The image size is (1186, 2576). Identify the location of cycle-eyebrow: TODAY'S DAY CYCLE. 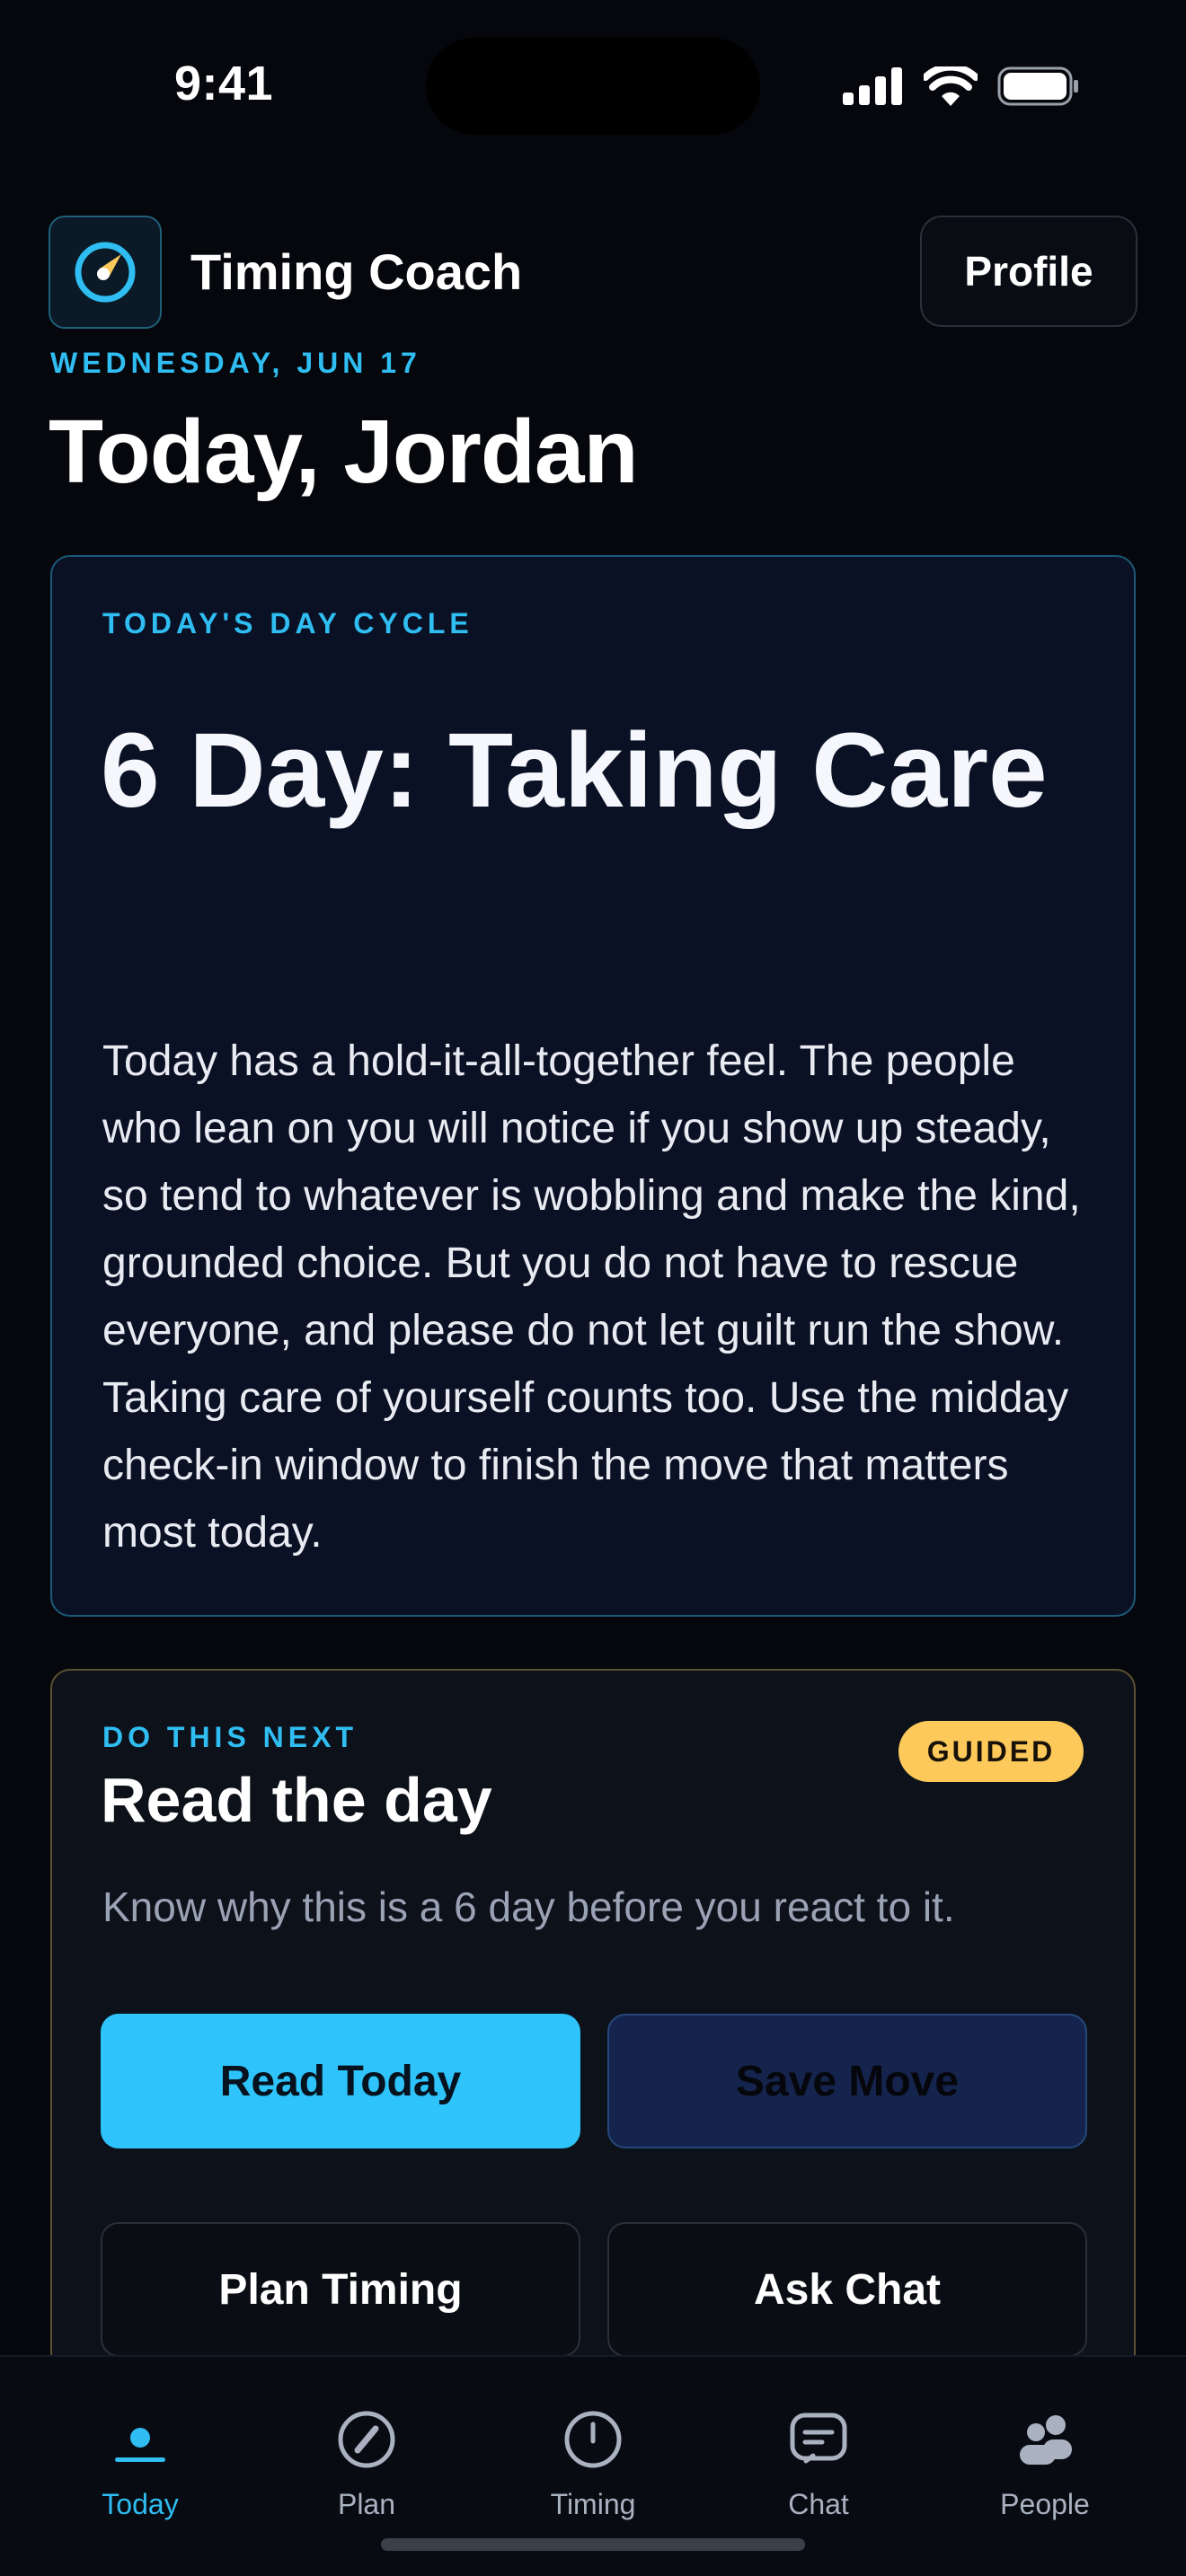
(288, 623).